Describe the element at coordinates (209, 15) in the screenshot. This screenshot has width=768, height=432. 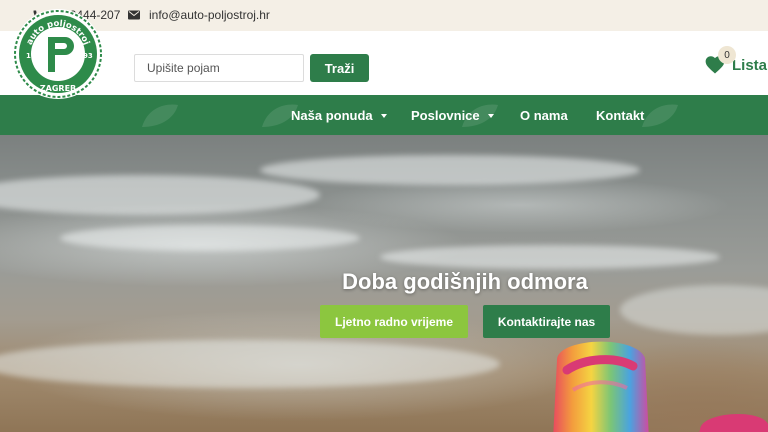
I see `email-address: info@auto-poljostroj.hr` at that location.